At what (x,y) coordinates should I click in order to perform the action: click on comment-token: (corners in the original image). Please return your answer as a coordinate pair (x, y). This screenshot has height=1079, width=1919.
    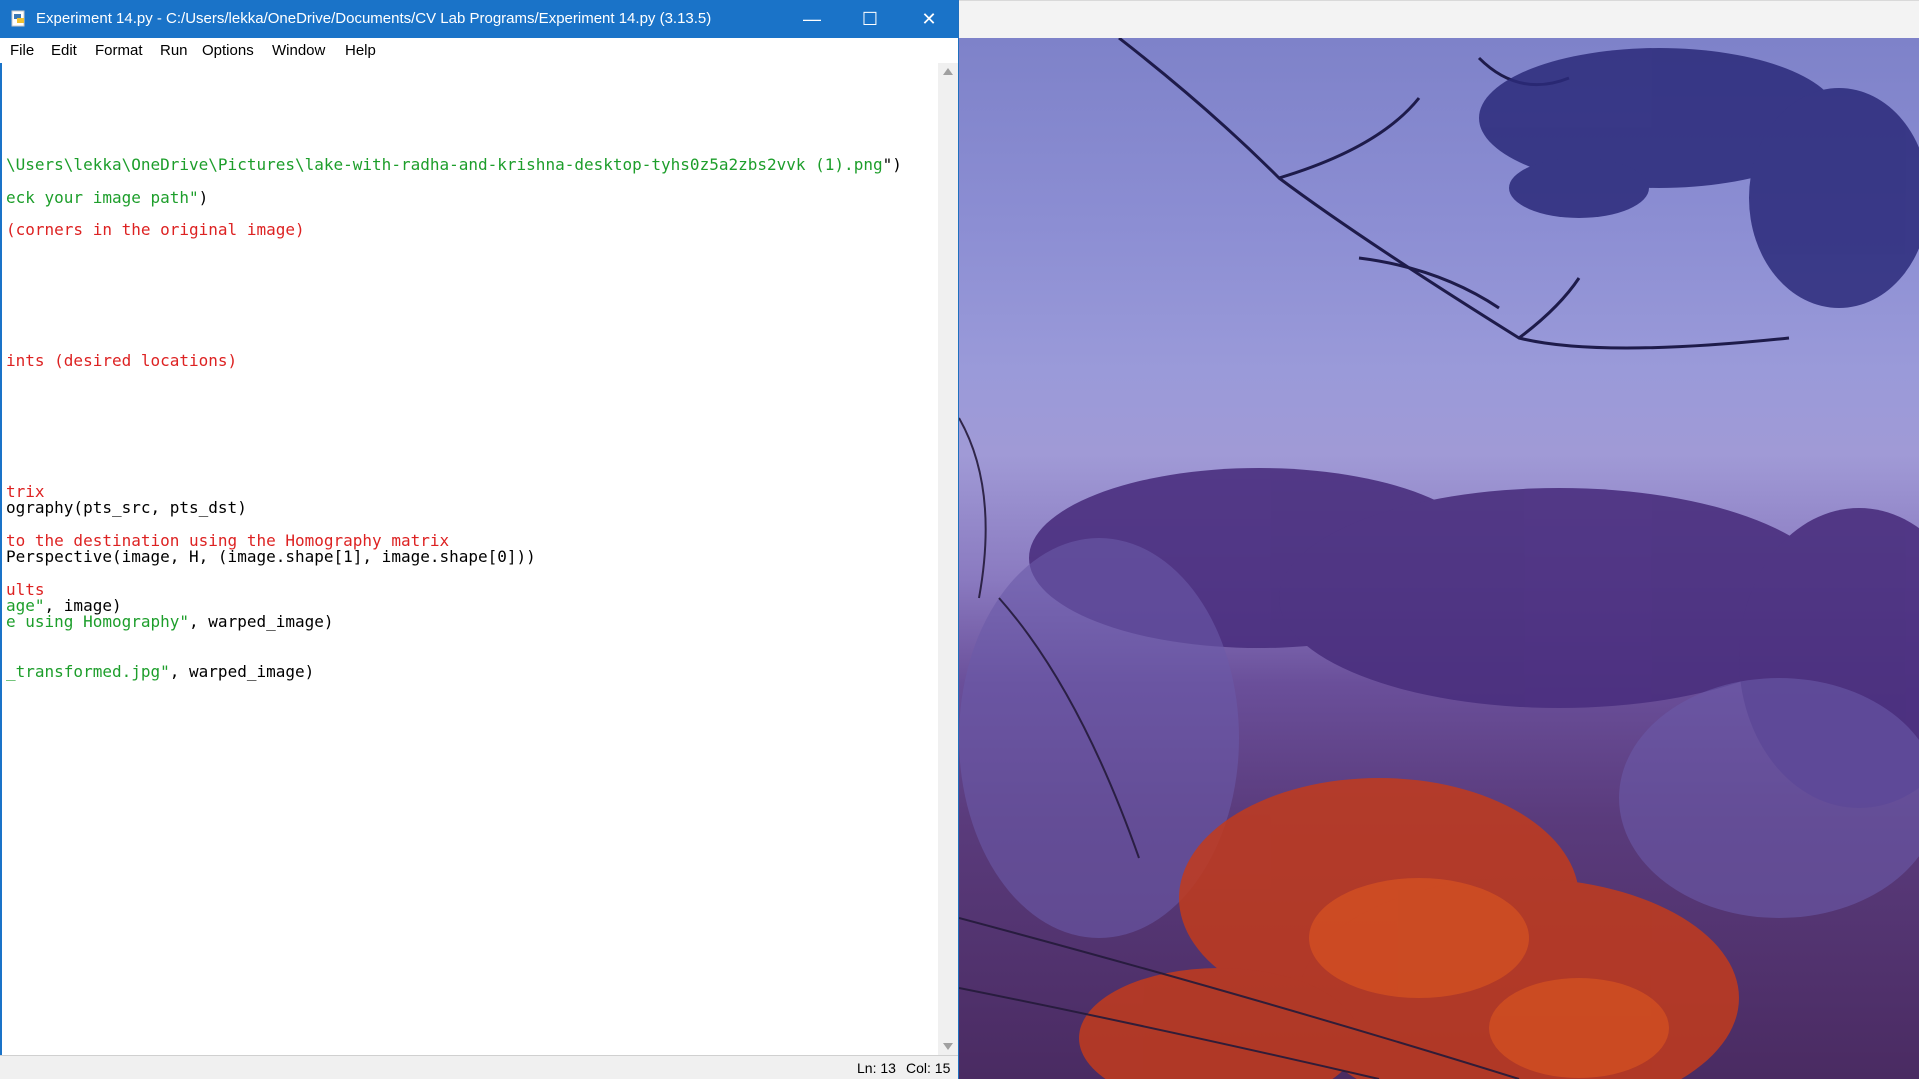
    Looking at the image, I should click on (155, 229).